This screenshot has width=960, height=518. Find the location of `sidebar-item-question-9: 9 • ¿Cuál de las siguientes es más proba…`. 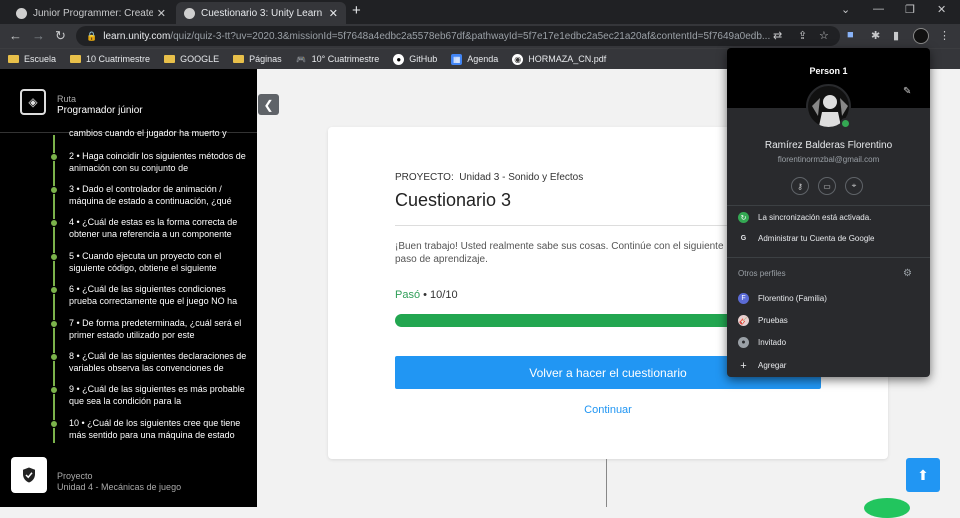

sidebar-item-question-9: 9 • ¿Cuál de las siguientes es más proba… is located at coordinates (159, 395).